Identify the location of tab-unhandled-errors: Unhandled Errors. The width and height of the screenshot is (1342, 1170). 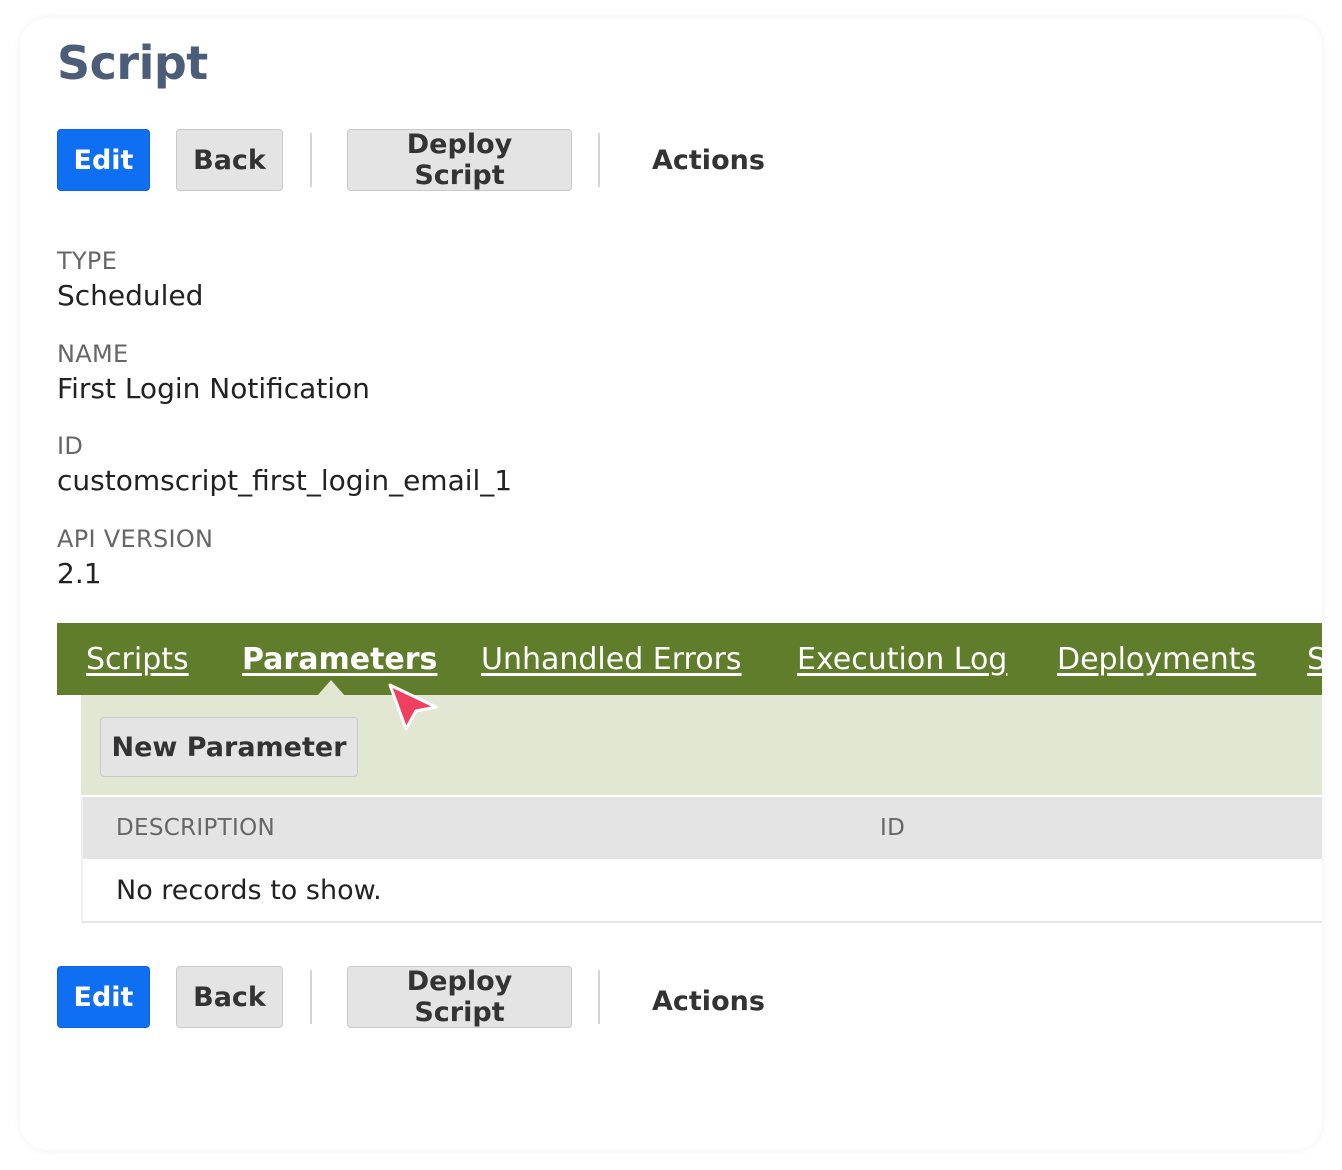
(611, 659).